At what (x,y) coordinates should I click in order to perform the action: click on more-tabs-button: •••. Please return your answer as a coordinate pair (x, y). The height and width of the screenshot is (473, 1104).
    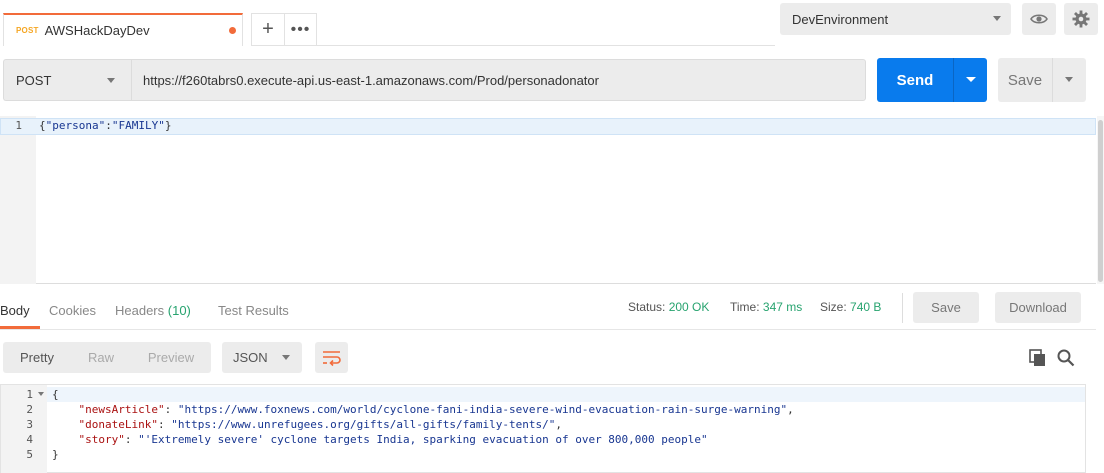
    Looking at the image, I should click on (300, 29).